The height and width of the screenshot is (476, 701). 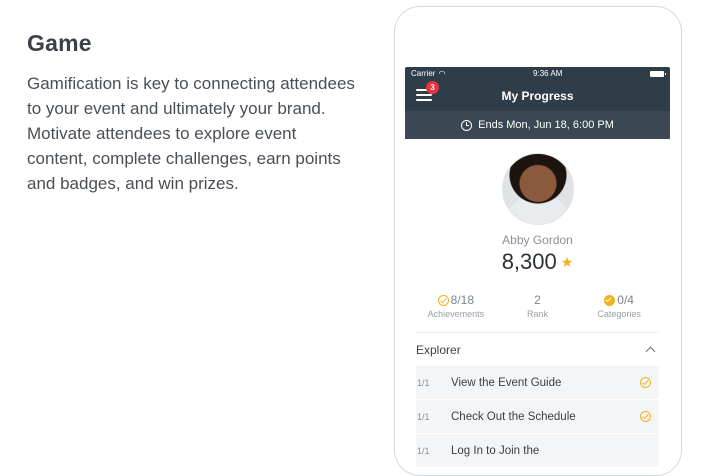 I want to click on carrier-label: Carrier, so click(x=423, y=73).